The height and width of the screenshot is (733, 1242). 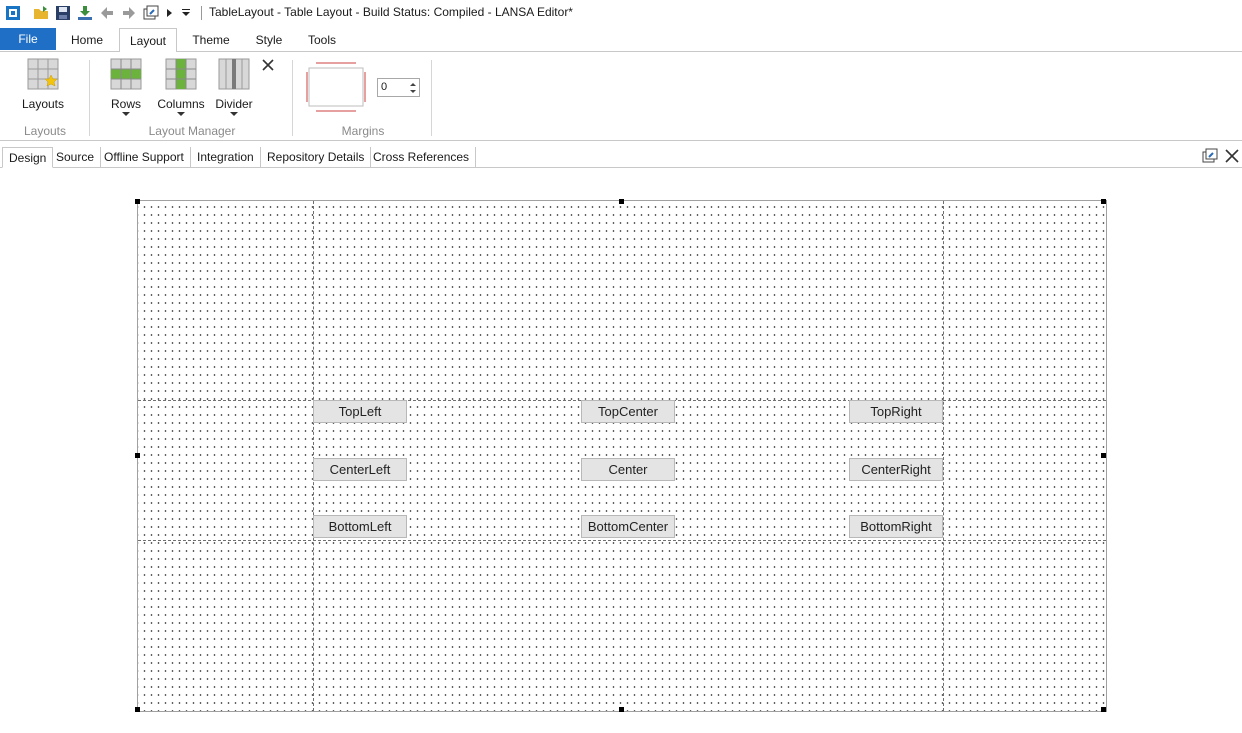 I want to click on margins-group-label: Margins, so click(x=363, y=131).